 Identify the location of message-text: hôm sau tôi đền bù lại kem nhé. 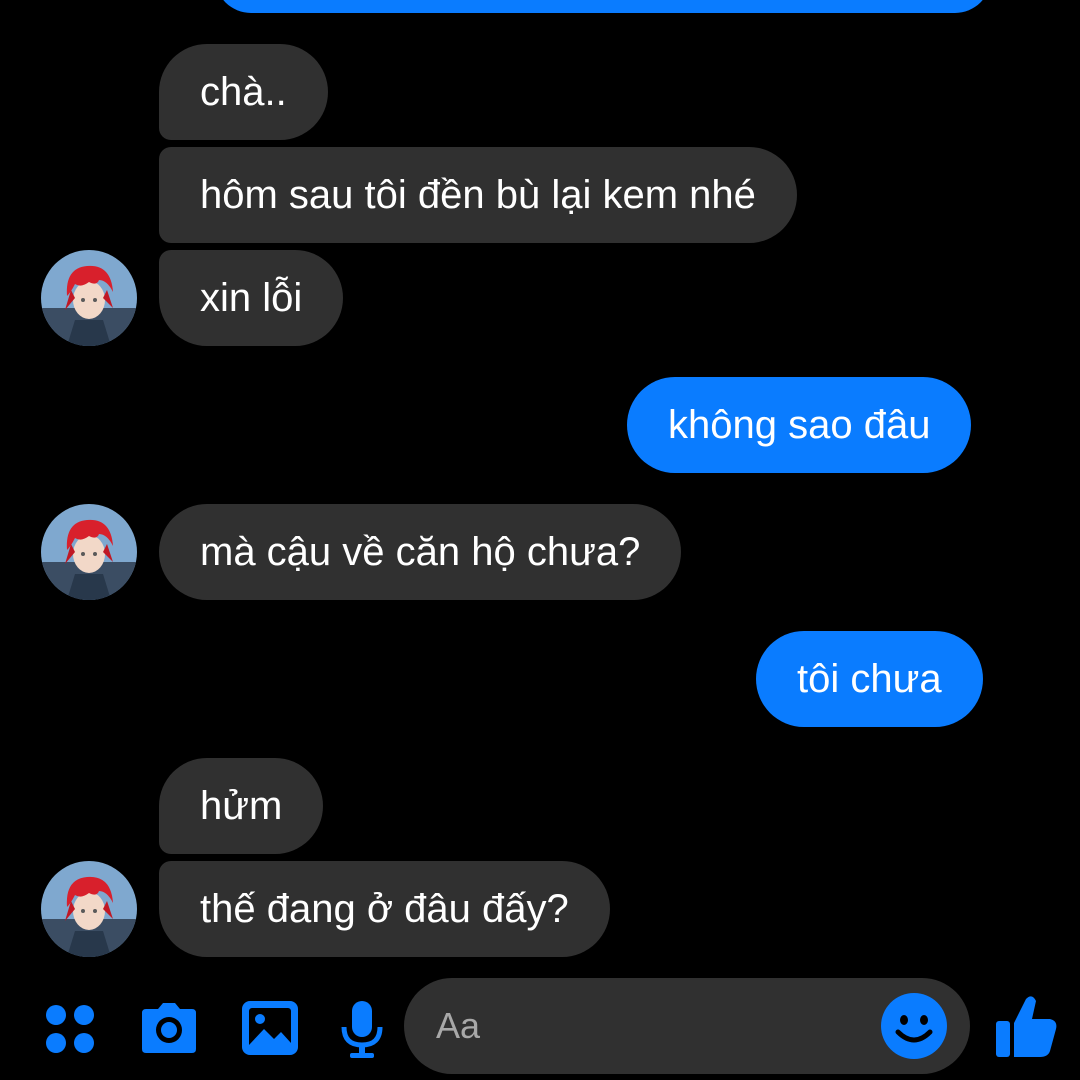
(478, 194).